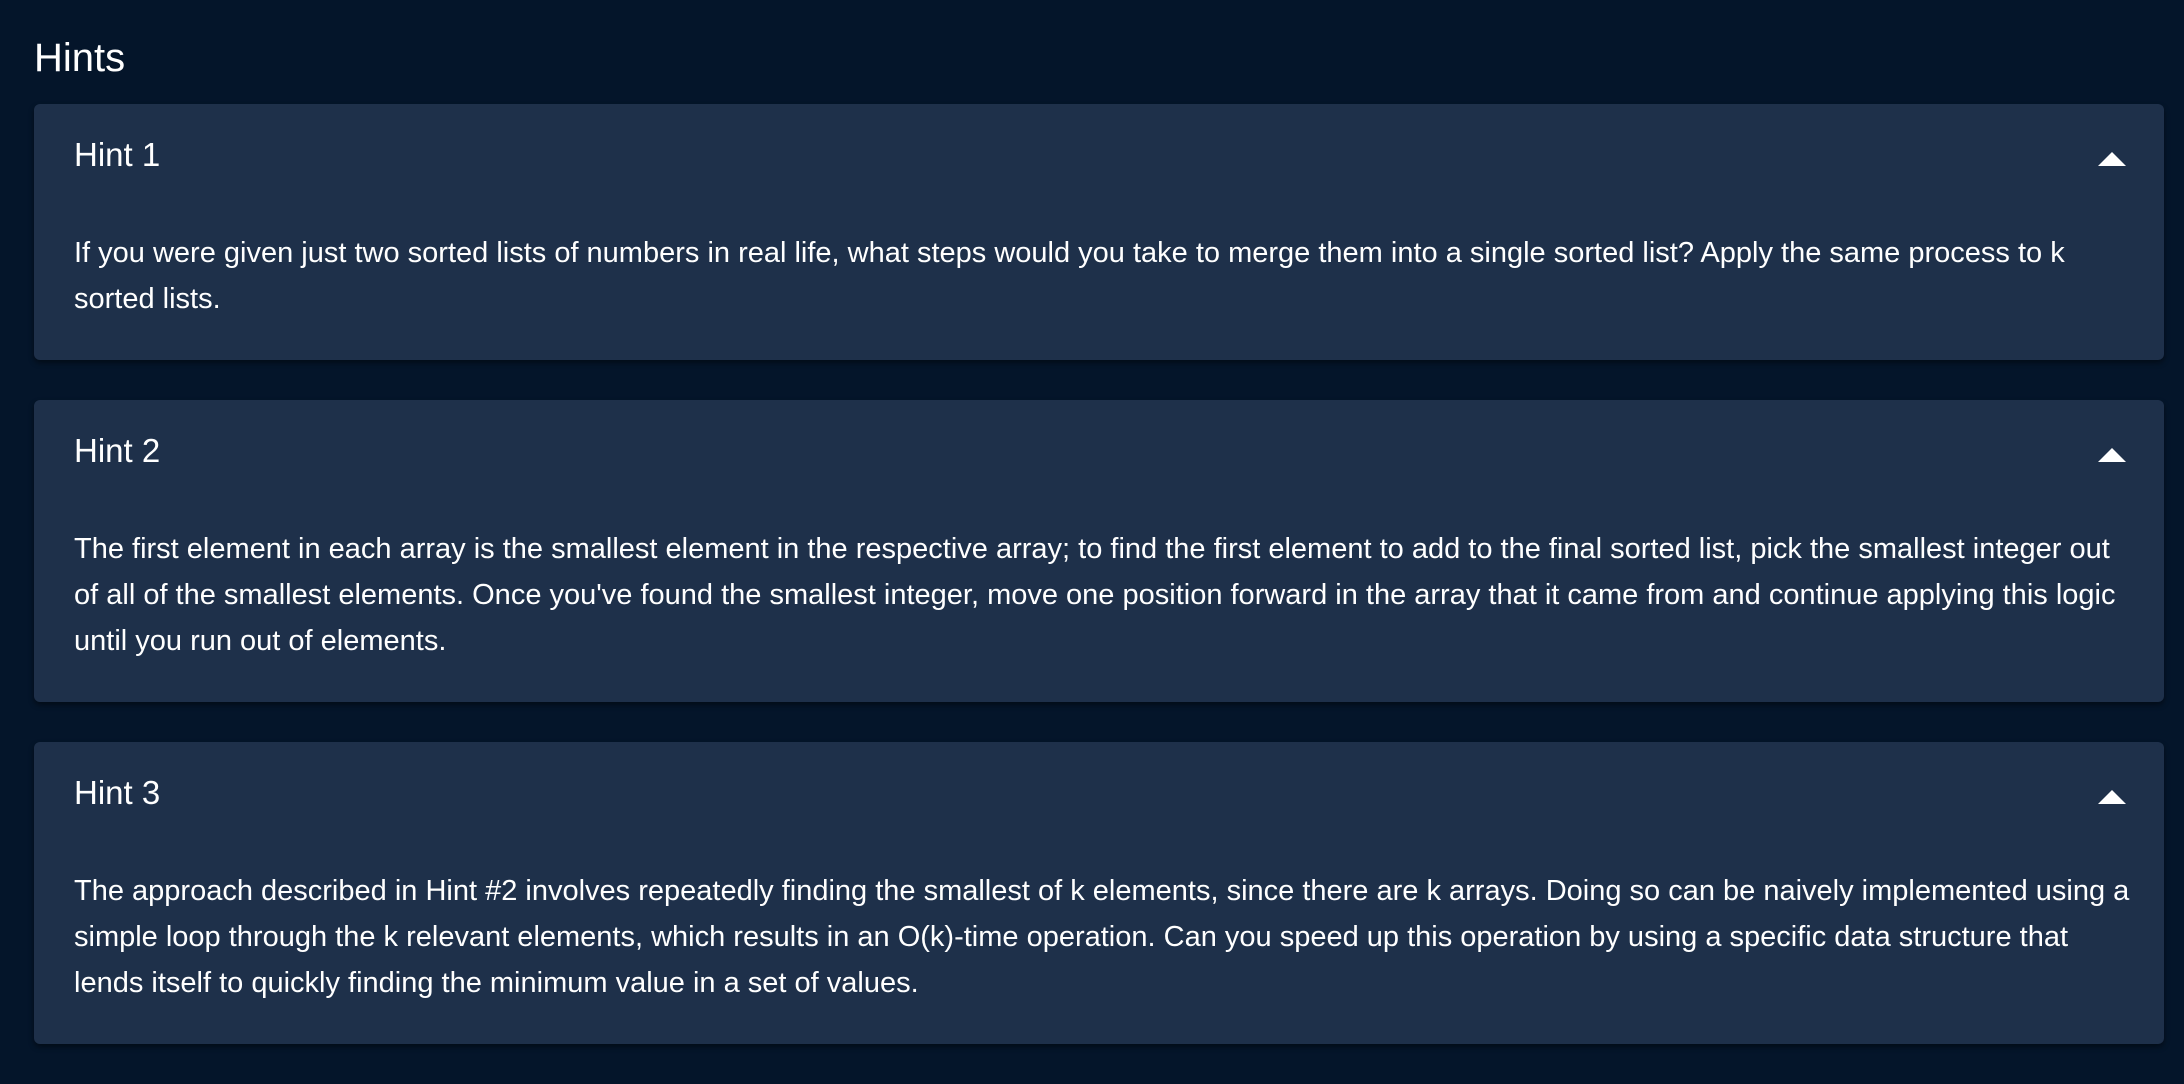  Describe the element at coordinates (80, 58) in the screenshot. I see `section-title: Hints` at that location.